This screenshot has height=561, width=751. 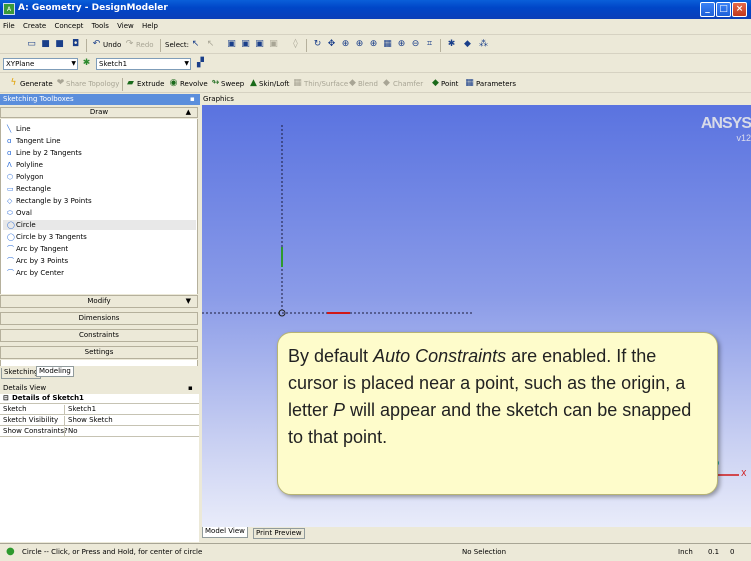 What do you see at coordinates (467, 44) in the screenshot?
I see `display-icon: ◆` at bounding box center [467, 44].